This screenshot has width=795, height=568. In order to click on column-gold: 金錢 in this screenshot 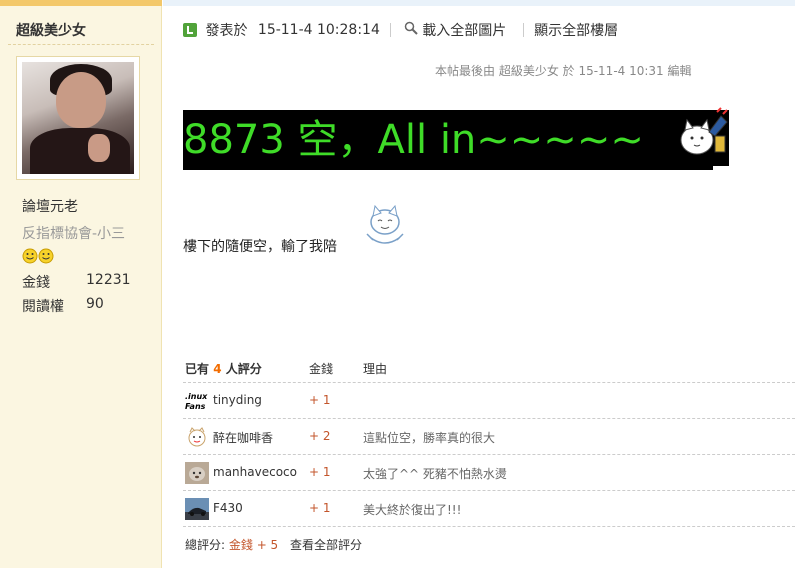, I will do `click(321, 369)`.